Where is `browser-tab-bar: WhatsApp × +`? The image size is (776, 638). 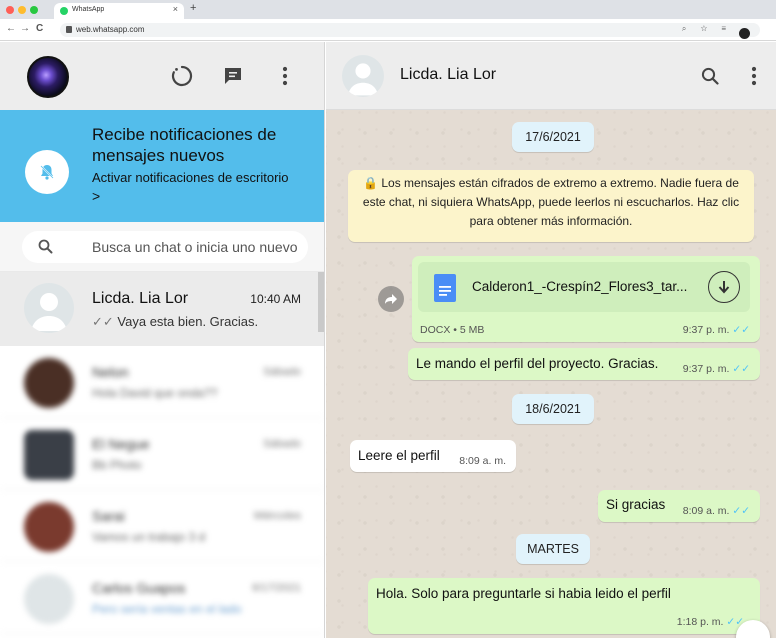 browser-tab-bar: WhatsApp × + is located at coordinates (388, 9).